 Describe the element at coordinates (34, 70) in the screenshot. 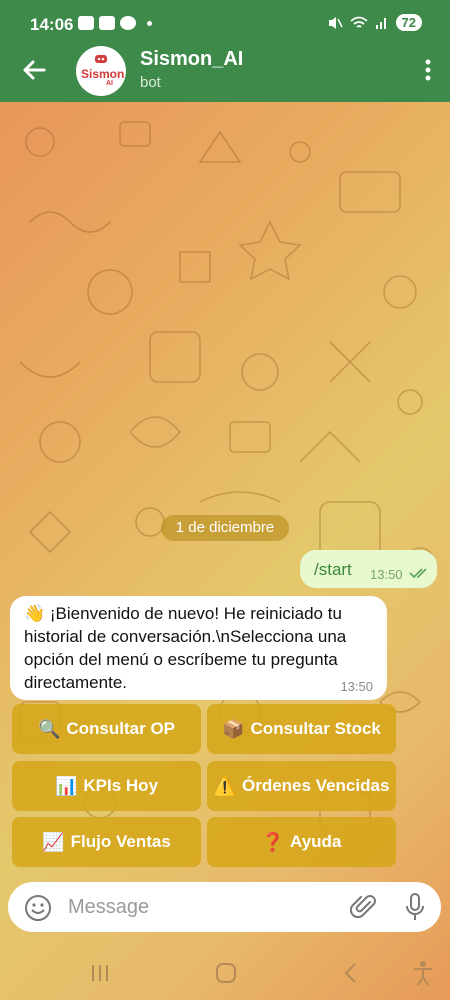

I see `back-arrow-icon` at that location.